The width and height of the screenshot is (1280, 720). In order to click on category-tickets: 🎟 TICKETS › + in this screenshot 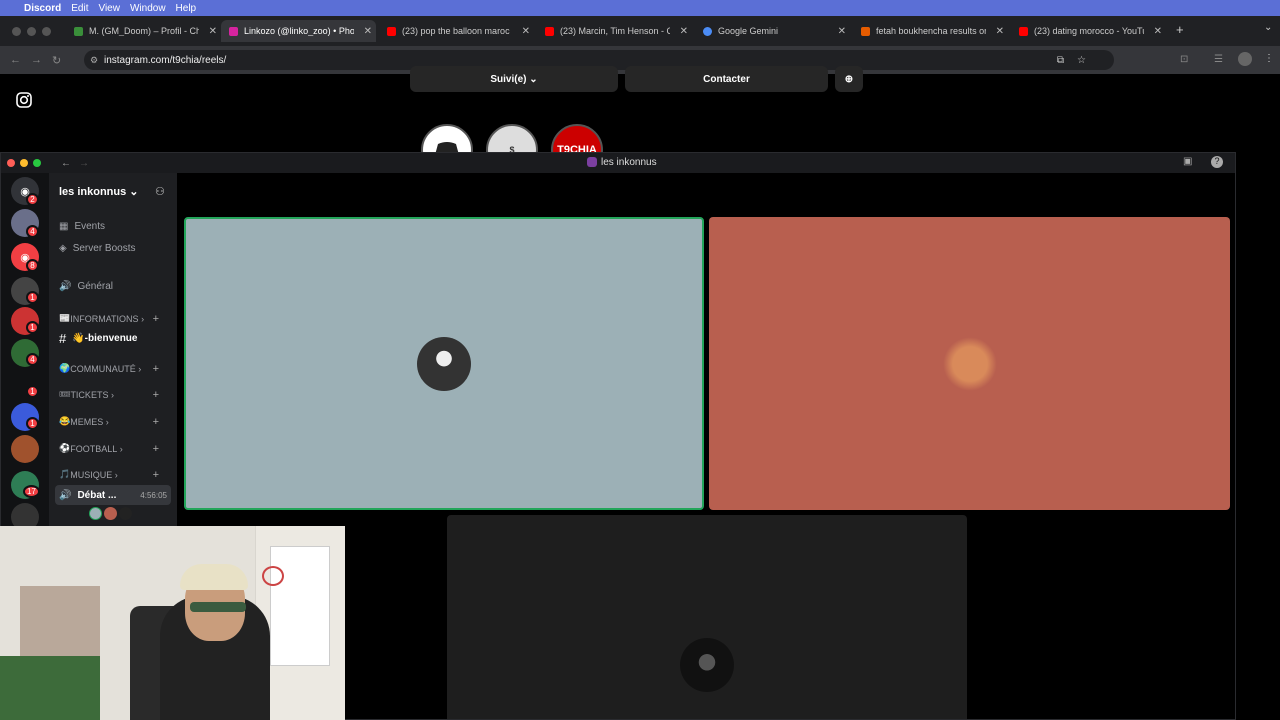, I will do `click(114, 395)`.